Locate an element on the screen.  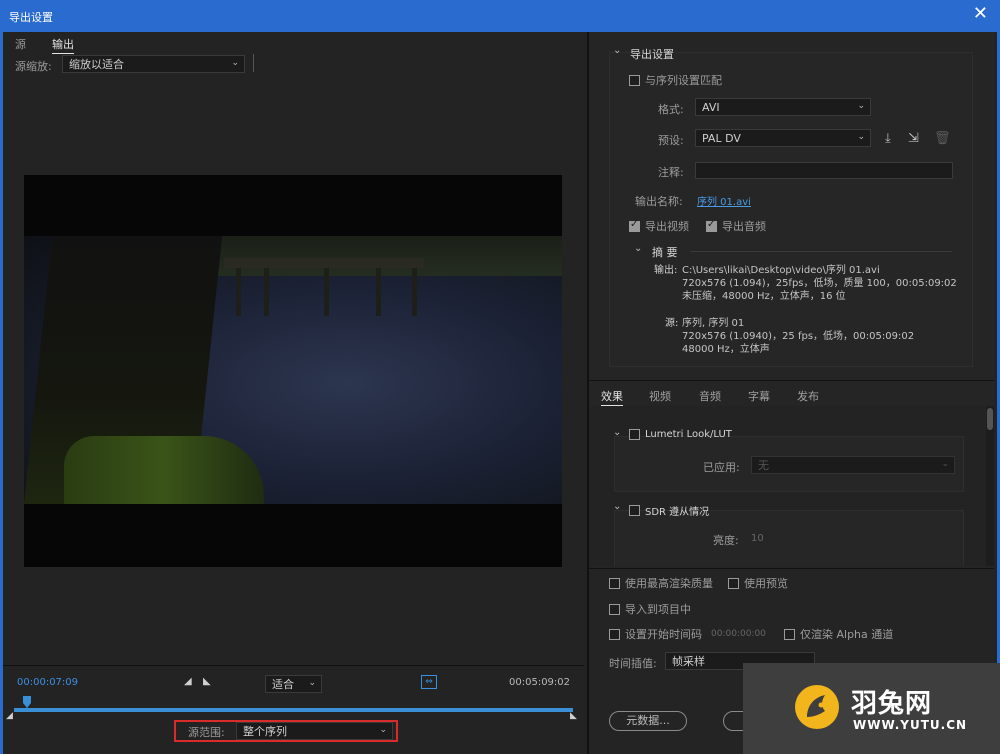
export-audio-checkbox is located at coordinates (711, 225).